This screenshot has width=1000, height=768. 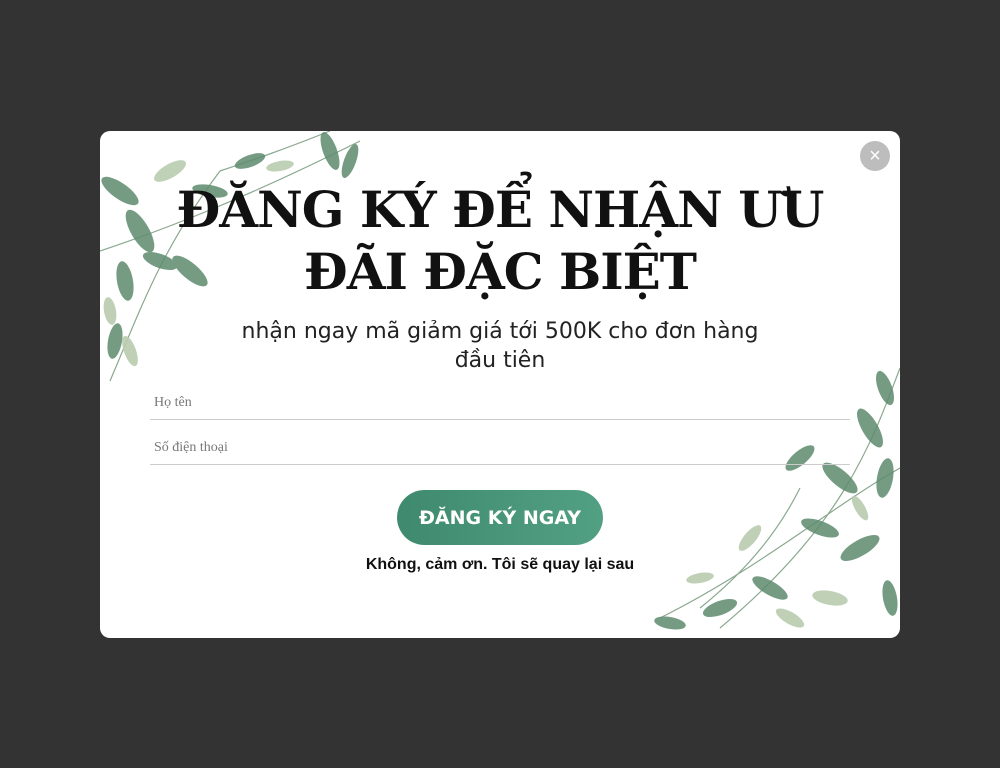 What do you see at coordinates (500, 271) in the screenshot?
I see `title-line-2: ĐÃI ĐẶC BIỆT` at bounding box center [500, 271].